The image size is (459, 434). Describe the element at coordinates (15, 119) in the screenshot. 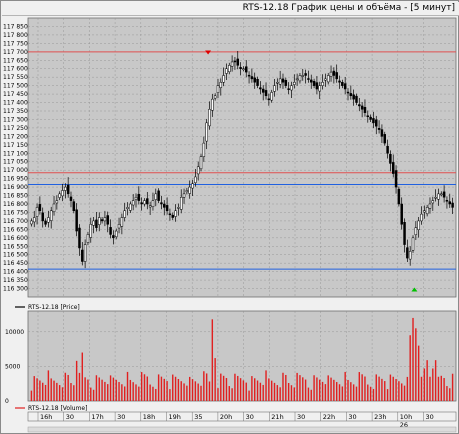

I see `price-y-tick-label: 117 300` at that location.